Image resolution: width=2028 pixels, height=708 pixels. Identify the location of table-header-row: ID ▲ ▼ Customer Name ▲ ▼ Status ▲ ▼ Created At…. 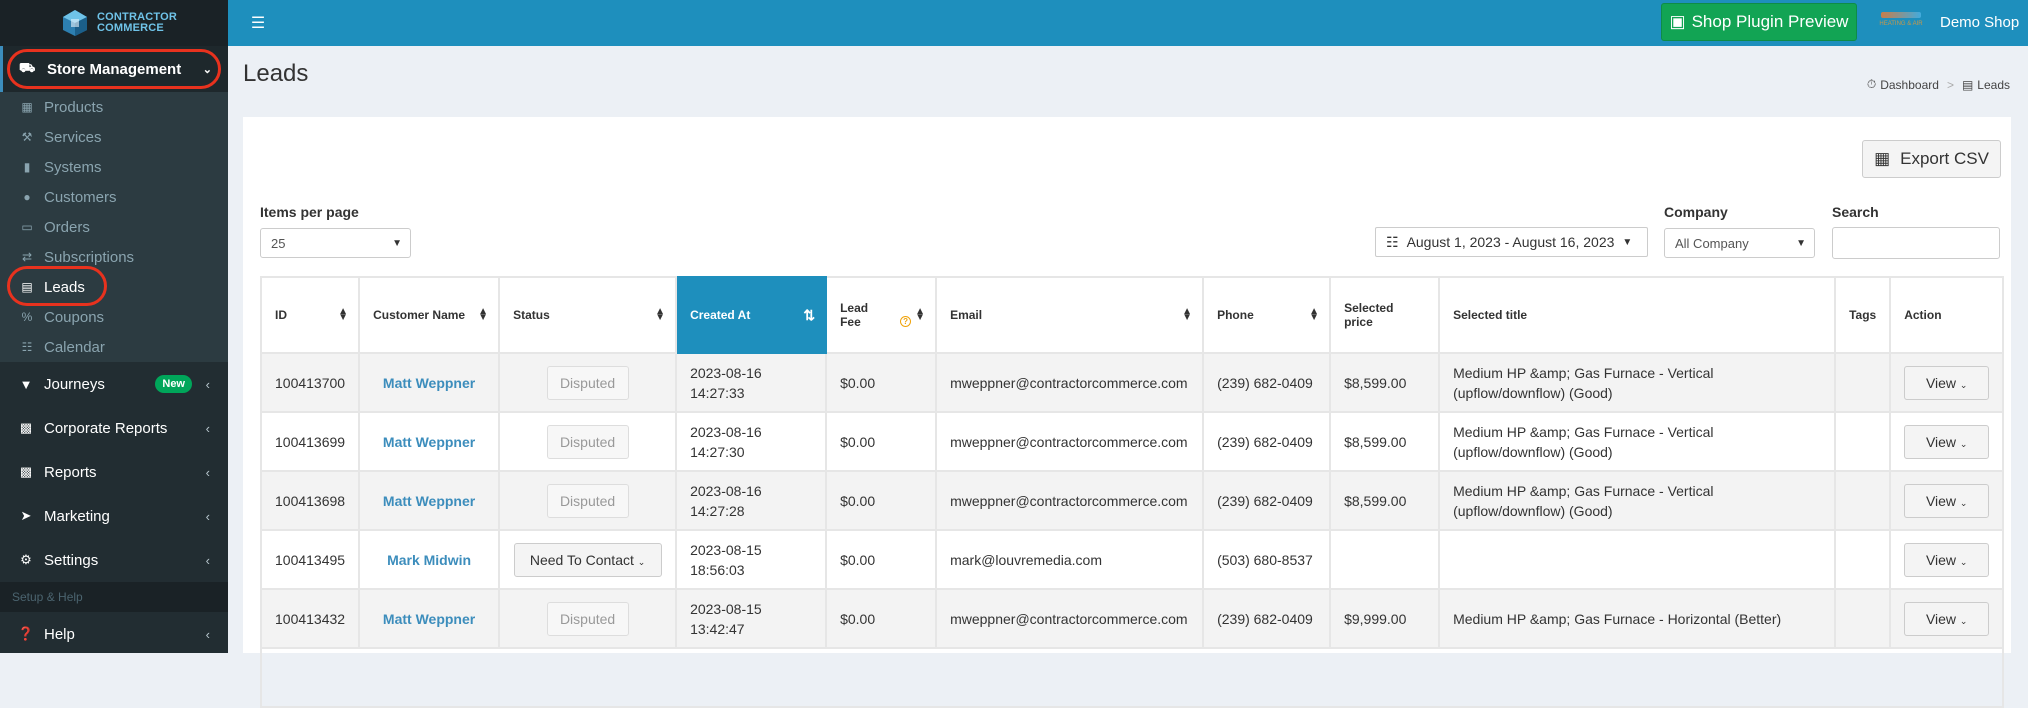
(1132, 315).